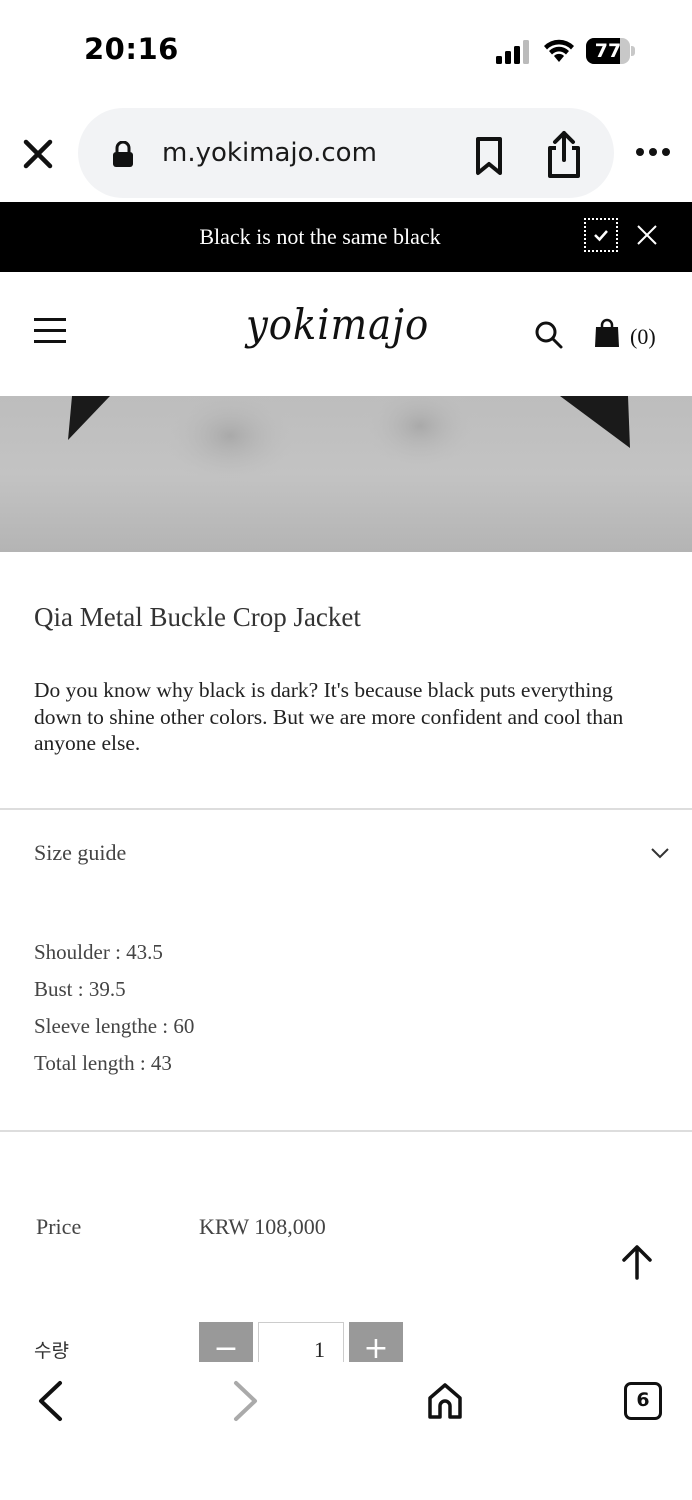 The image size is (692, 1500). I want to click on price-label: Price, so click(59, 1226).